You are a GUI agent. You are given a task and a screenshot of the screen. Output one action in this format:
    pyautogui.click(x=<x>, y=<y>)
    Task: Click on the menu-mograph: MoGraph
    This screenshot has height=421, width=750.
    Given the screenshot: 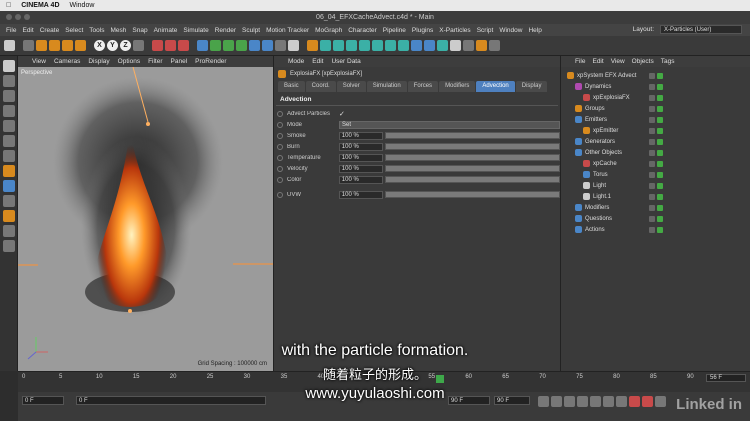 What is the action you would take?
    pyautogui.click(x=328, y=30)
    